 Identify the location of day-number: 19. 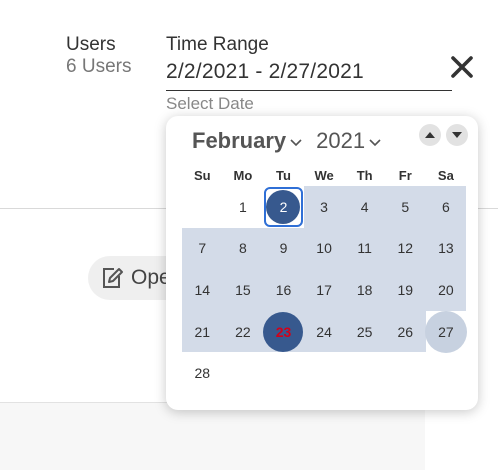
(405, 289).